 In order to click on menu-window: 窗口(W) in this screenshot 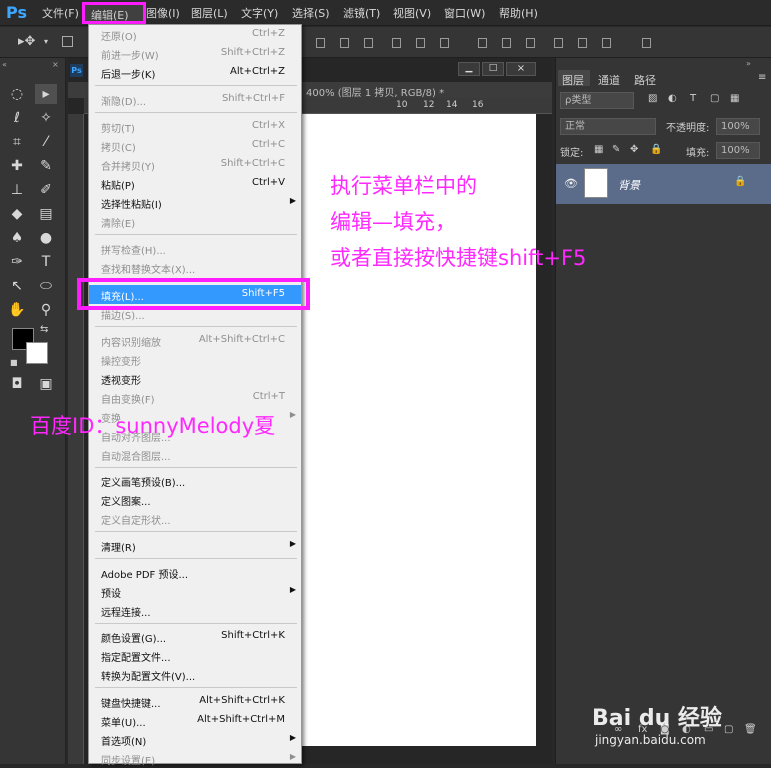, I will do `click(464, 13)`.